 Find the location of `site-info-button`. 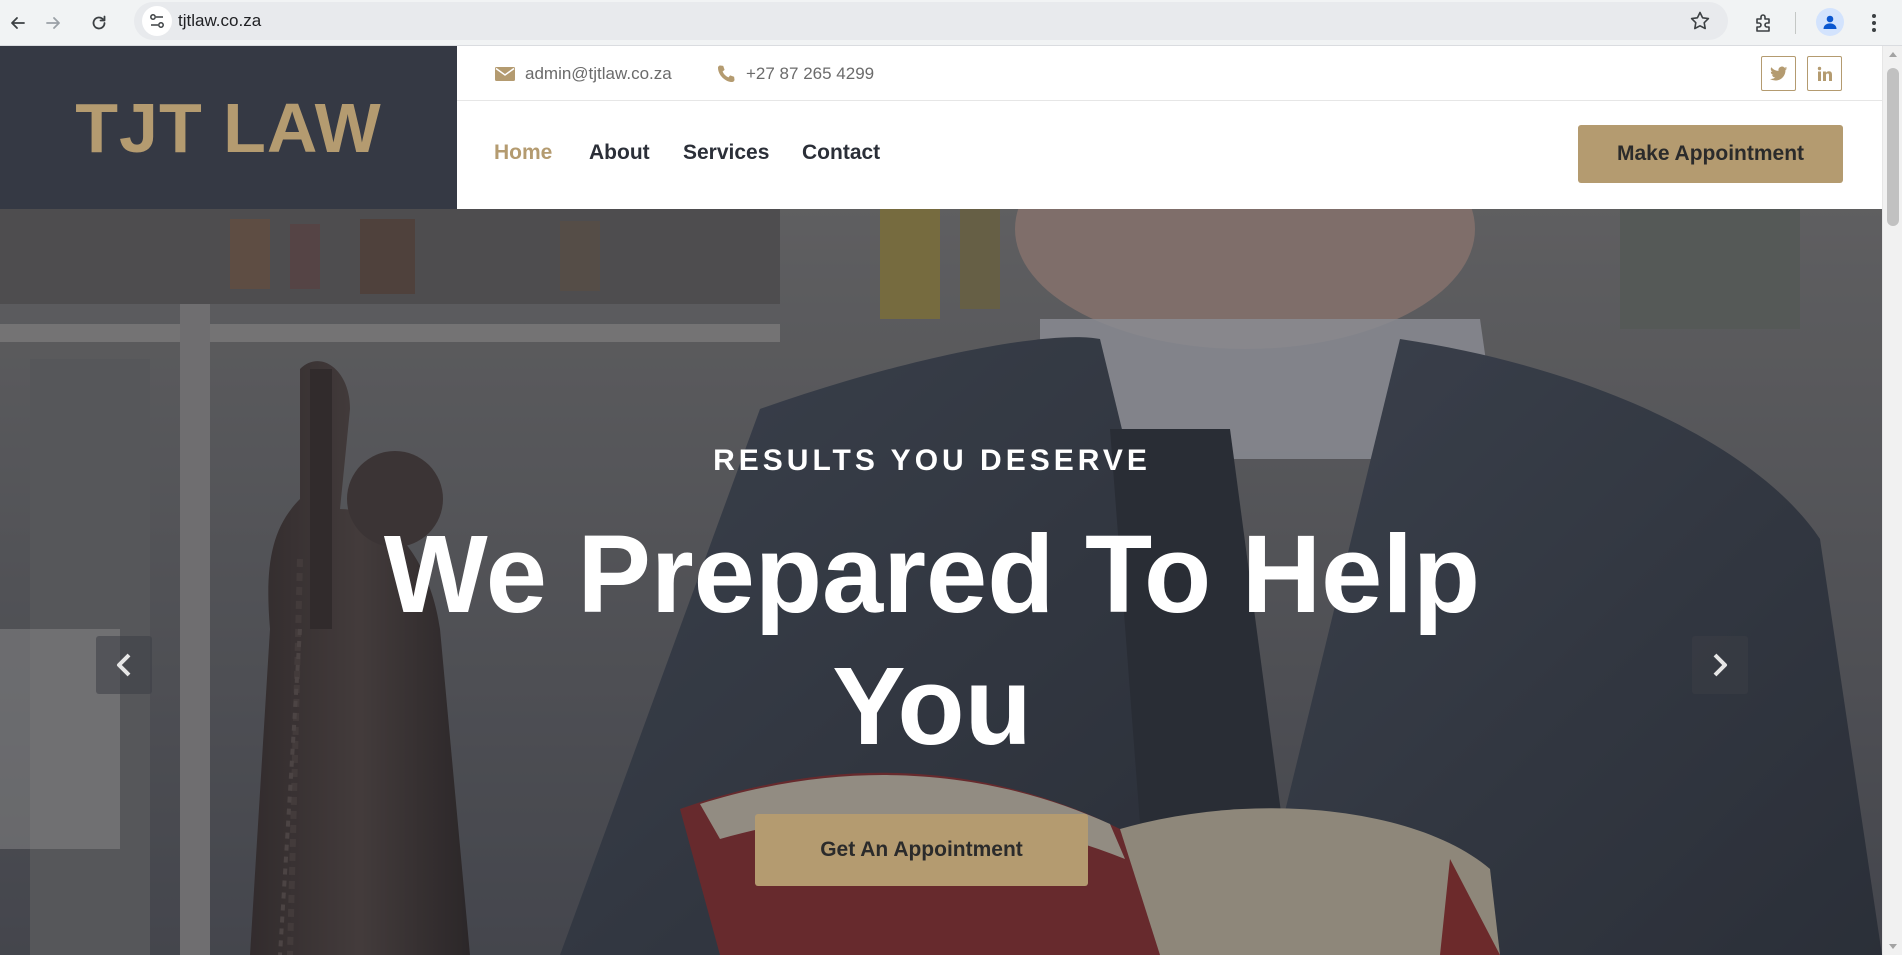

site-info-button is located at coordinates (157, 21).